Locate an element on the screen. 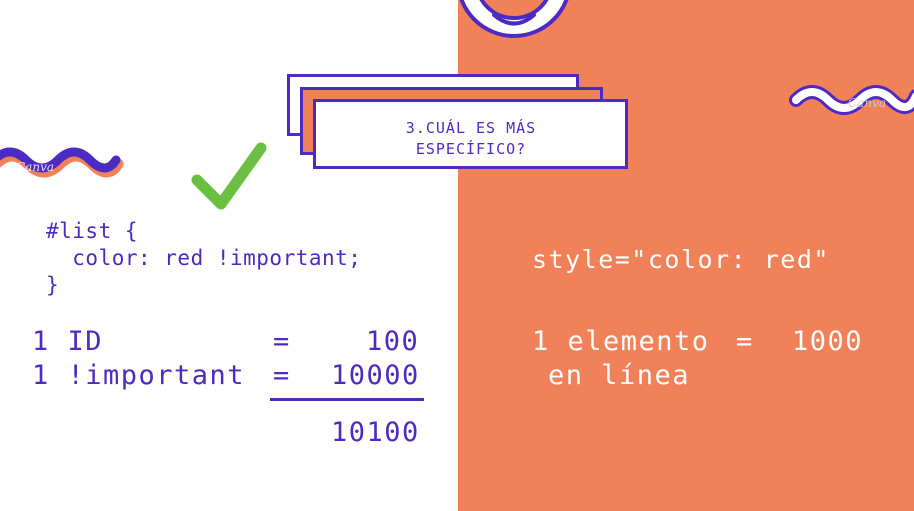 The width and height of the screenshot is (914, 511). left-row2-label: 1 !important is located at coordinates (139, 375).